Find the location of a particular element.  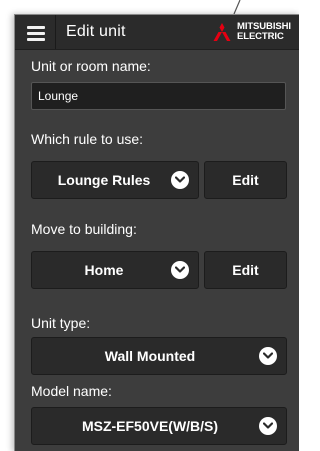

edit-rule-button: Edit is located at coordinates (245, 180).